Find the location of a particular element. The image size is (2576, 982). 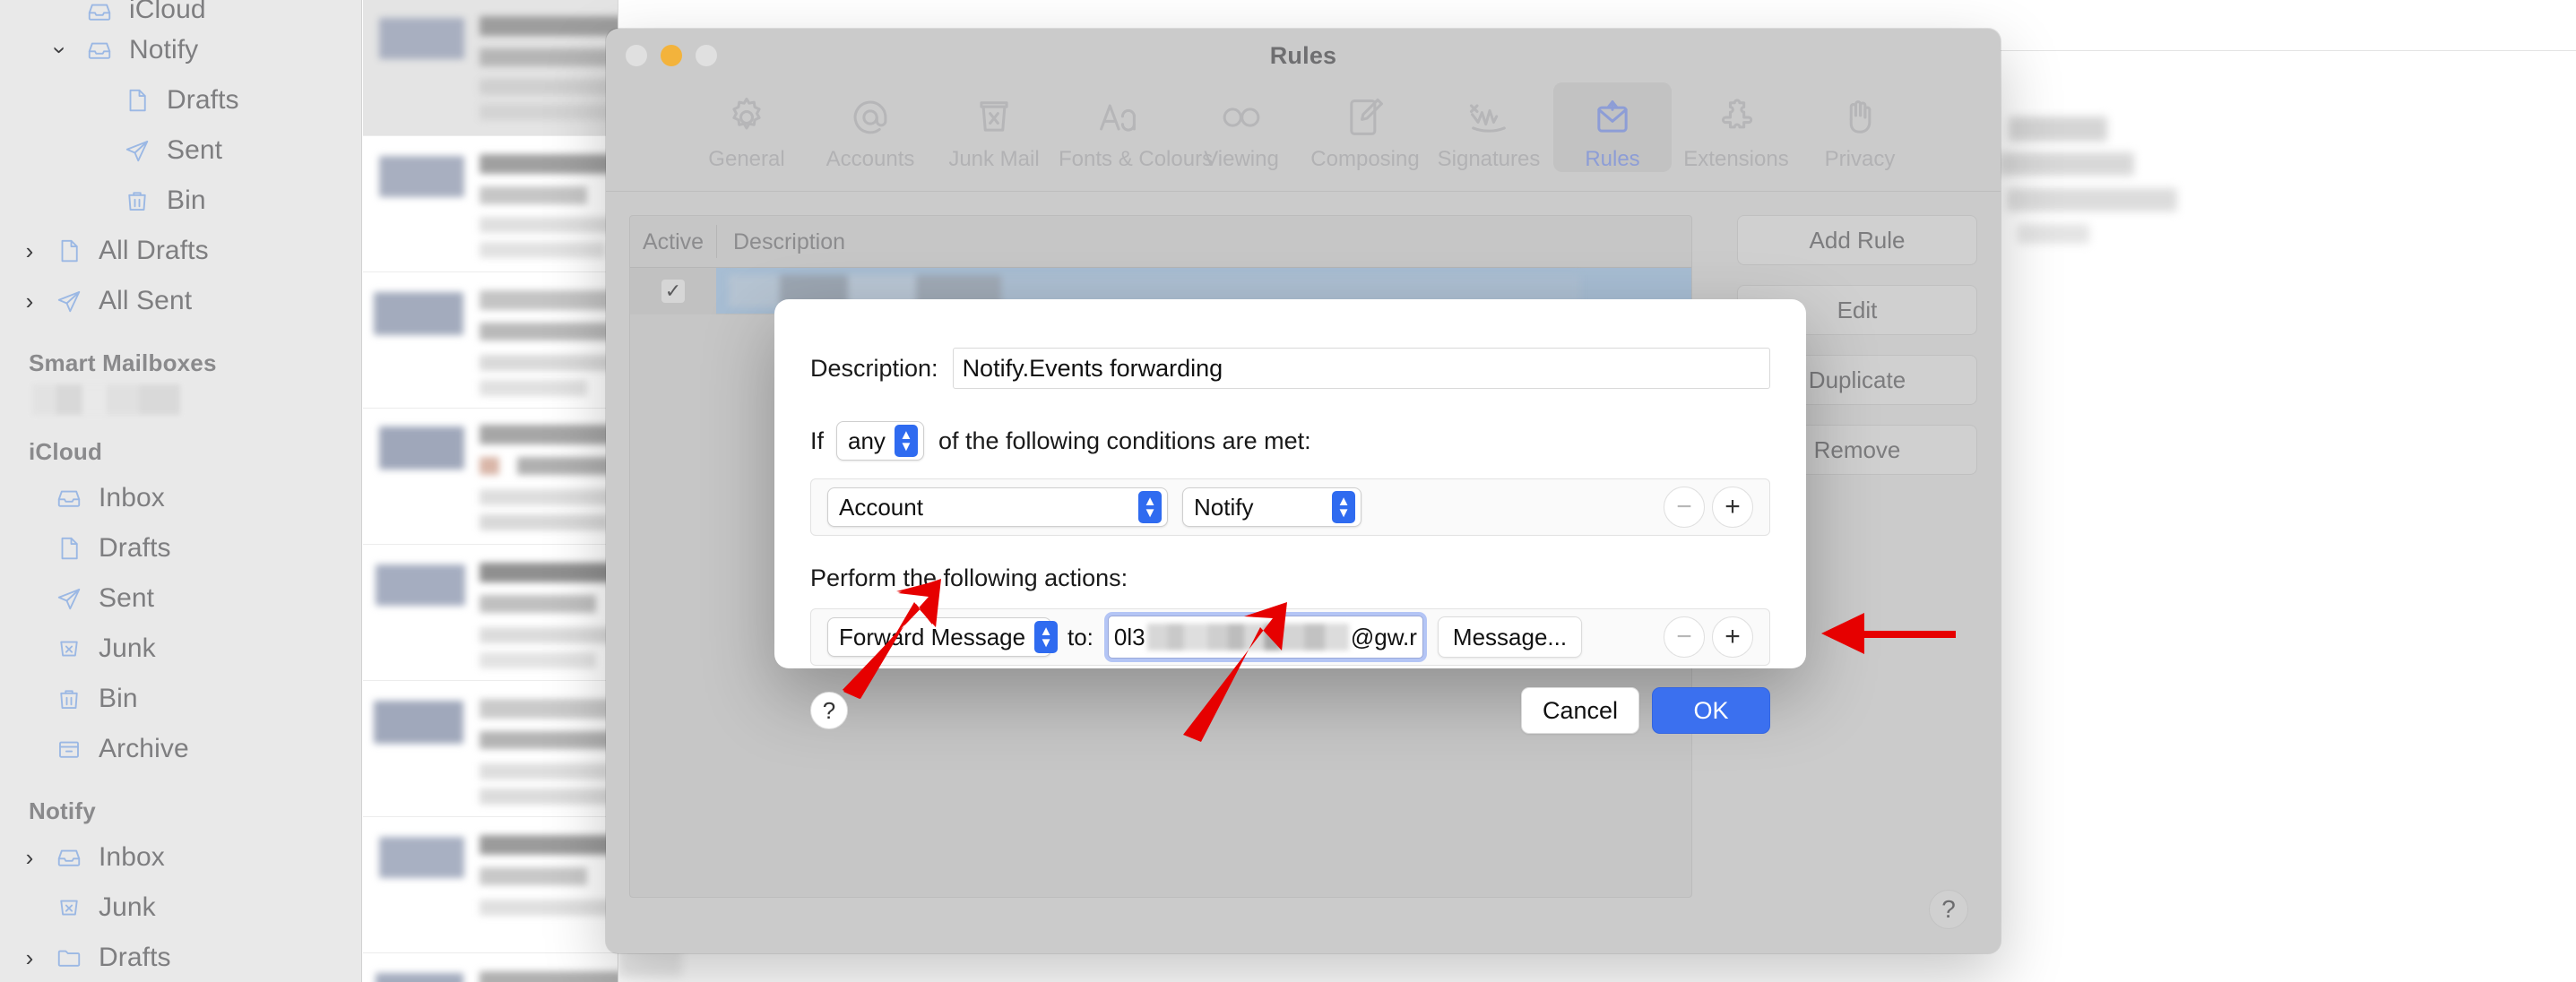

sidebar-item-inbox: Inbox is located at coordinates (180, 498).